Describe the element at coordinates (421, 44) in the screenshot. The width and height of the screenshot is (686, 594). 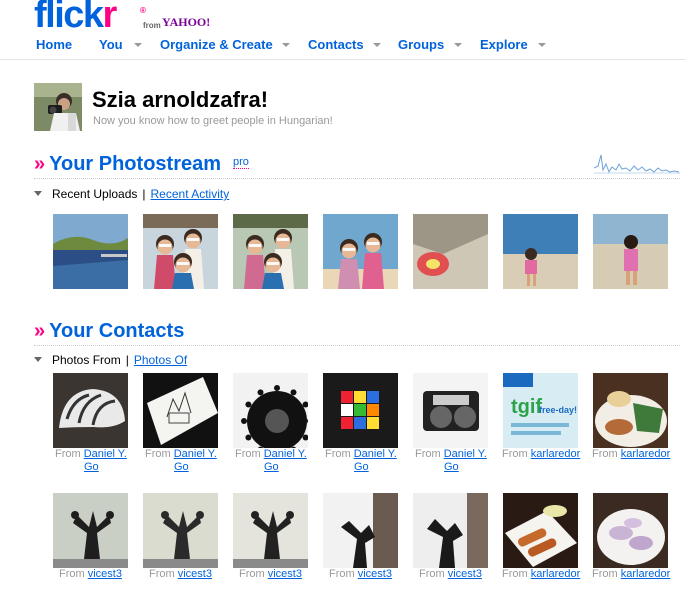
I see `nav-groups: Groups` at that location.